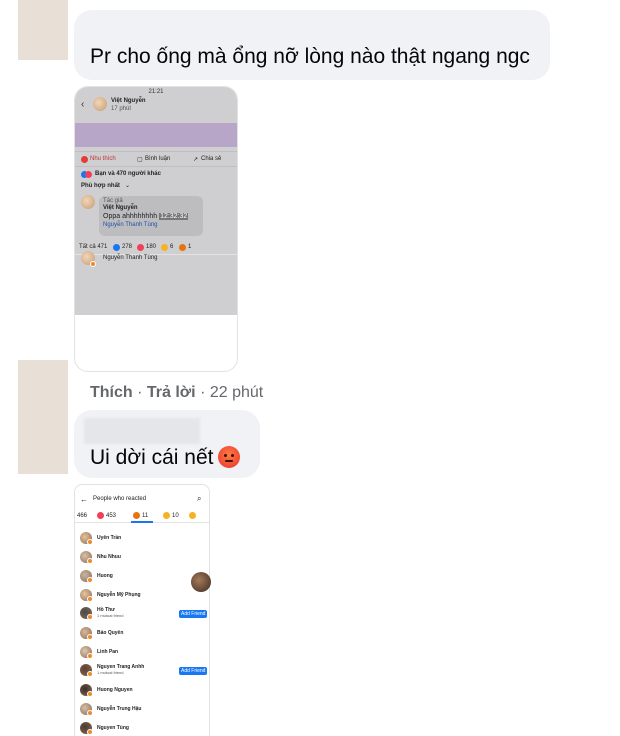 Image resolution: width=620 pixels, height=736 pixels. Describe the element at coordinates (156, 135) in the screenshot. I see `post-image-band` at that location.